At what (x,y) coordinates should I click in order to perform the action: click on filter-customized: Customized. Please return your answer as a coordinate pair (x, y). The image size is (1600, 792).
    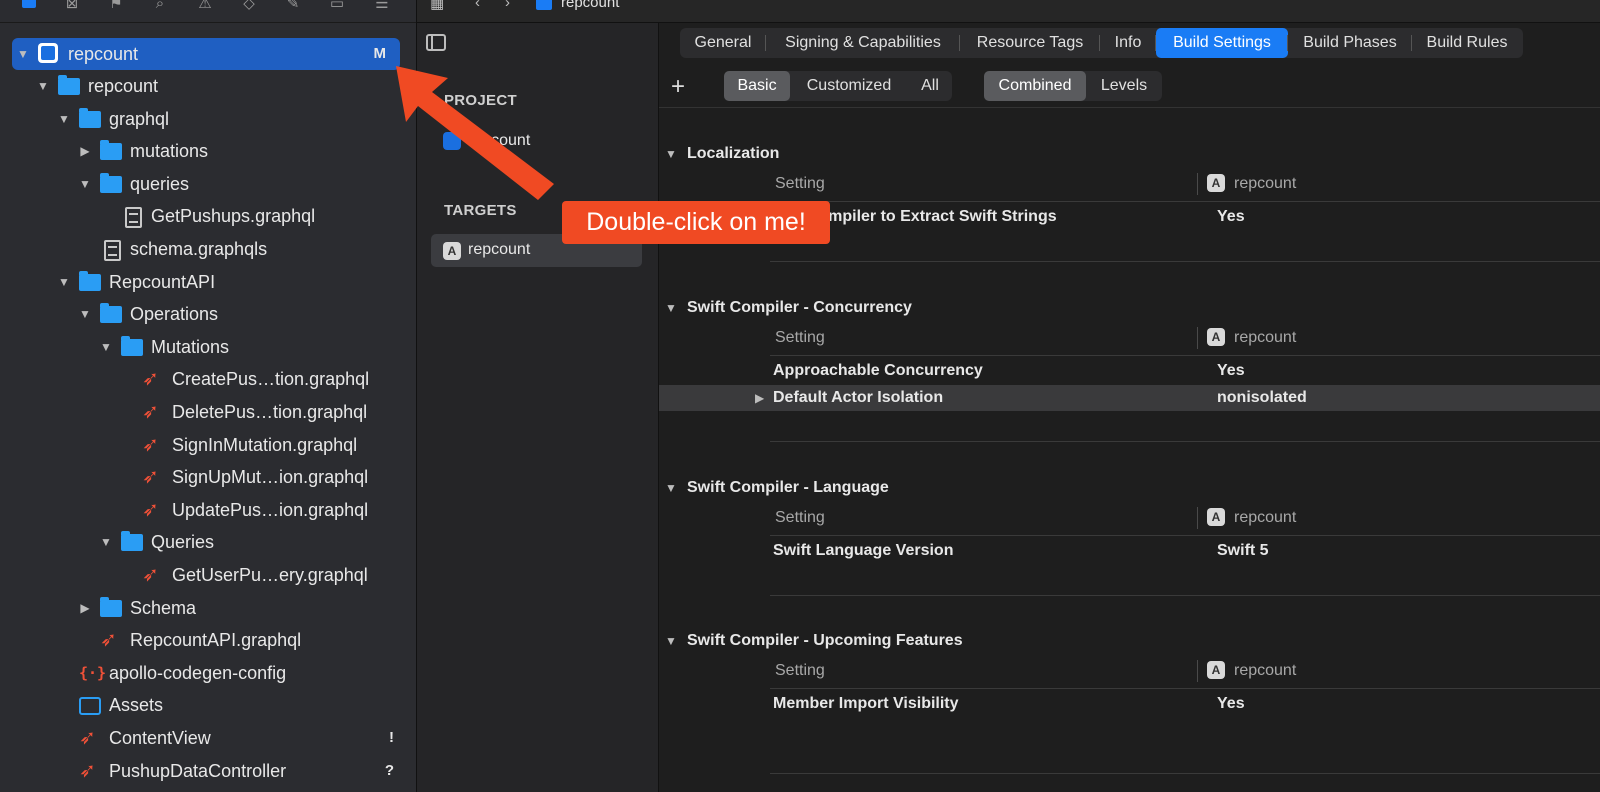
    Looking at the image, I should click on (849, 86).